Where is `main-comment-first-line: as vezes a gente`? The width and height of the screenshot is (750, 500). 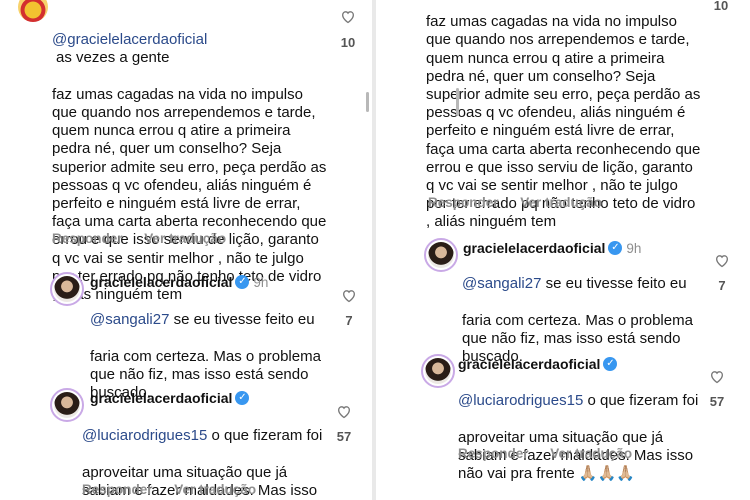 main-comment-first-line: as vezes a gente is located at coordinates (113, 58).